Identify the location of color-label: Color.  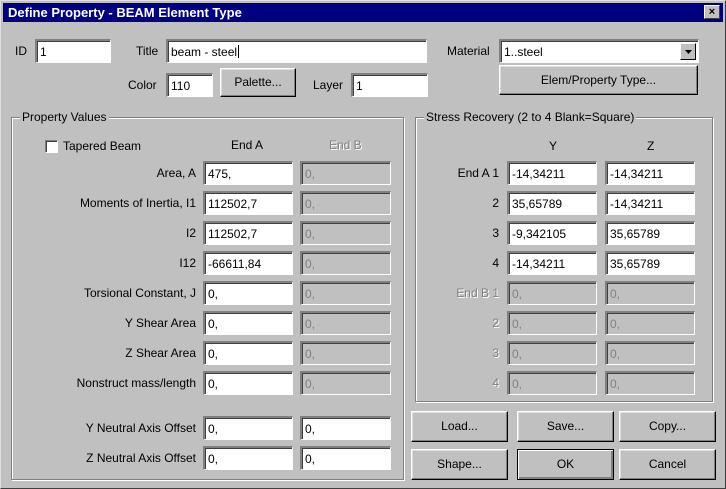
(142, 85).